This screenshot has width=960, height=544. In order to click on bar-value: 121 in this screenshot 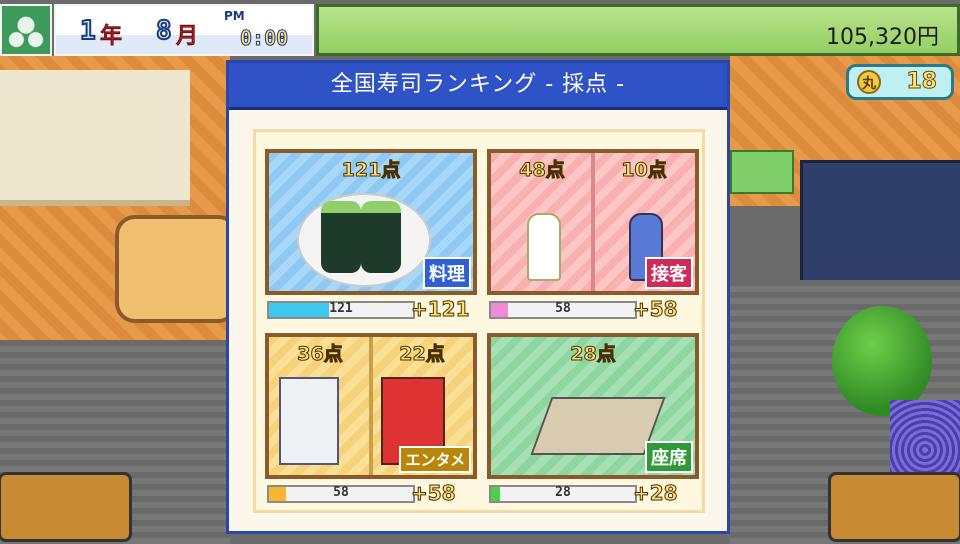, I will do `click(341, 308)`.